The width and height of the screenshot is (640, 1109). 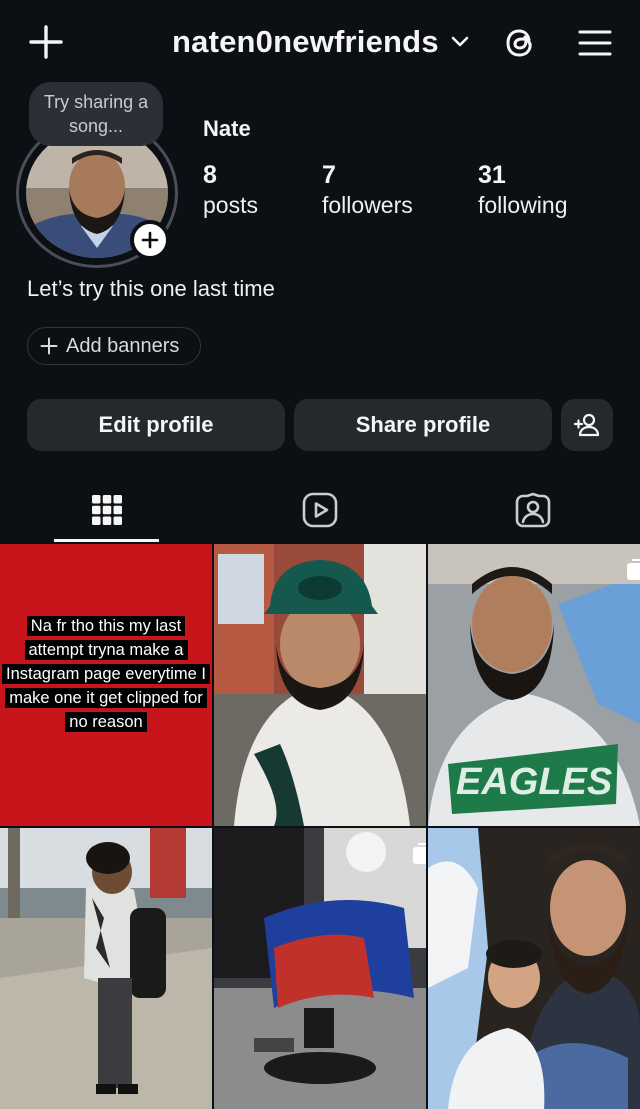 I want to click on edit-profile-label: Edit profile, so click(x=156, y=424).